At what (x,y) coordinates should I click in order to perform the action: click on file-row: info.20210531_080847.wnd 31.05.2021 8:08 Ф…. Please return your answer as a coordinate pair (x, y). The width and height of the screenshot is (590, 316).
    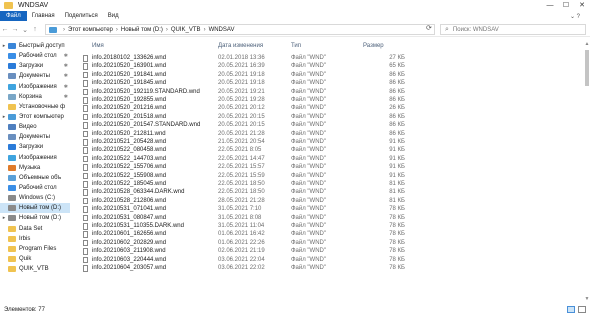
    Looking at the image, I should click on (333, 218).